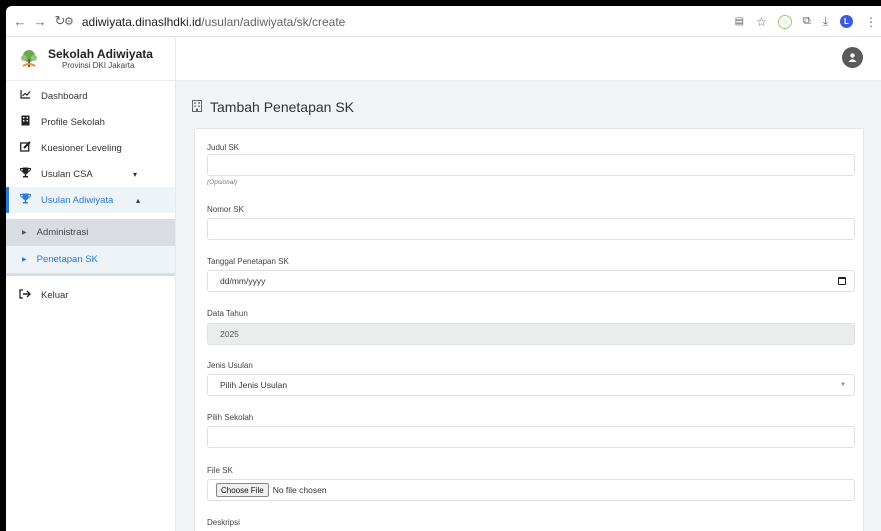  Describe the element at coordinates (227, 313) in the screenshot. I see `data-tahun-label: Data Tahun` at that location.